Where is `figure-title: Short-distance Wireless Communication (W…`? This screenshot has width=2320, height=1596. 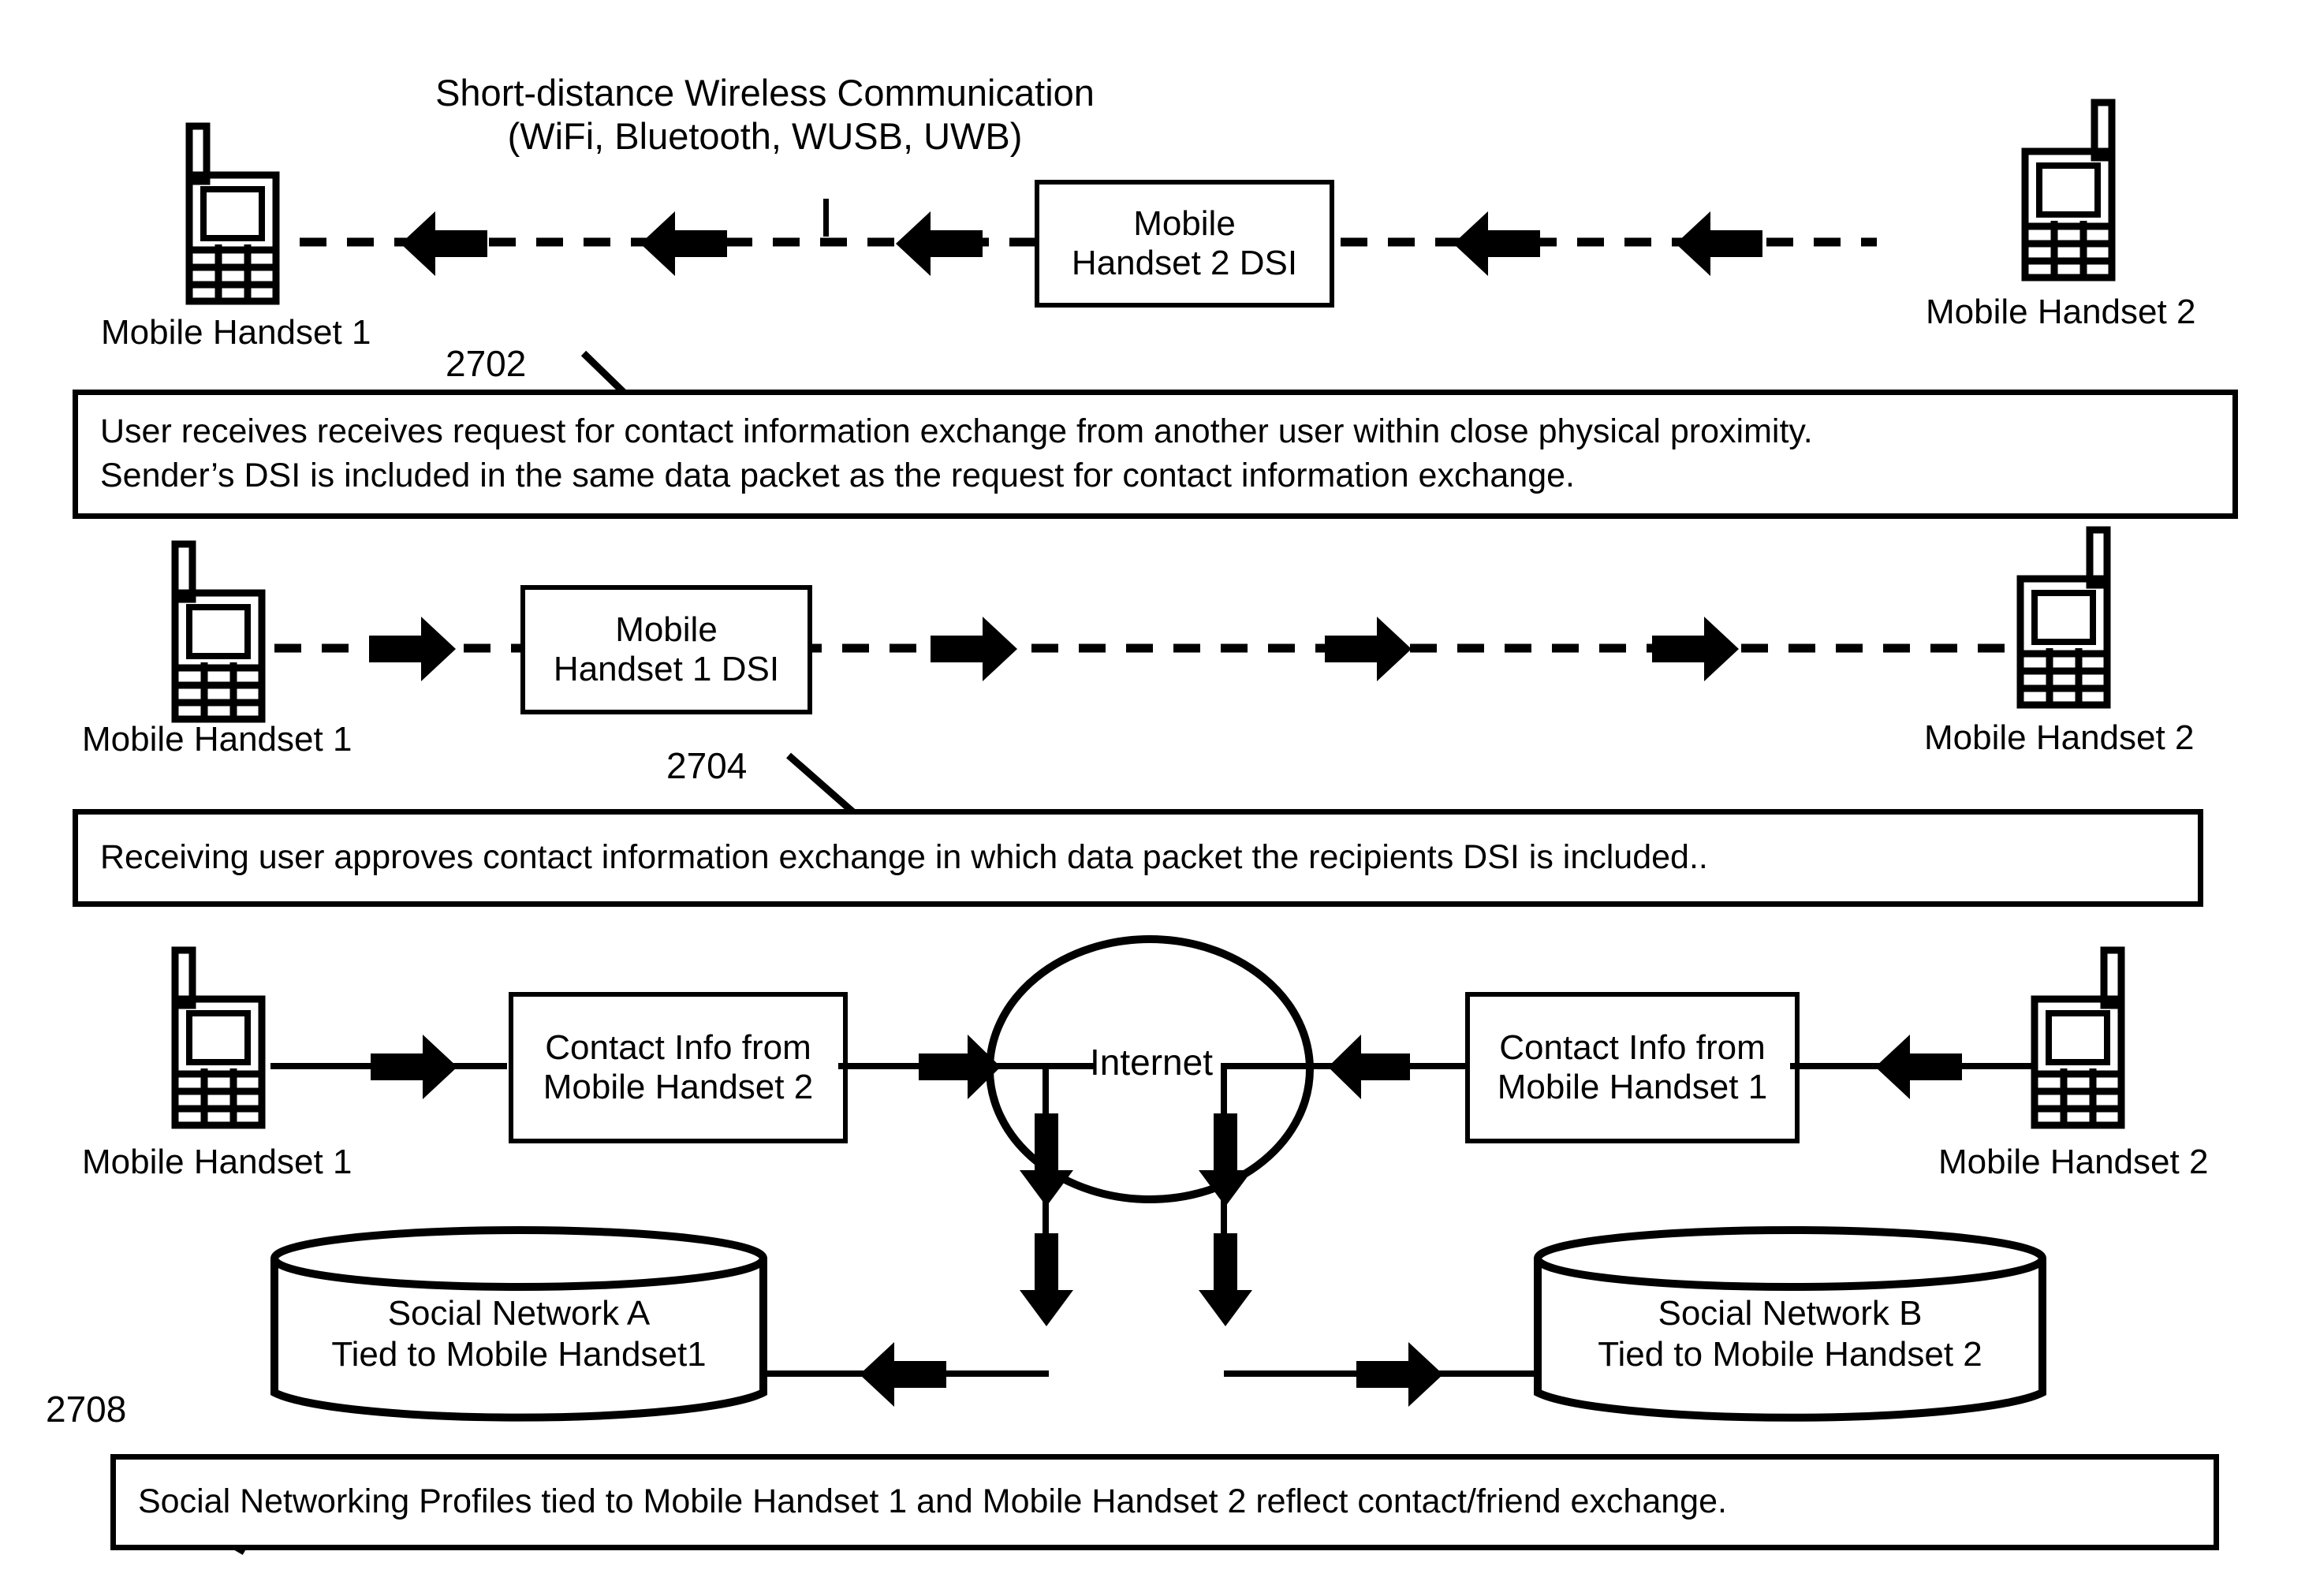 figure-title: Short-distance Wireless Communication (W… is located at coordinates (765, 114).